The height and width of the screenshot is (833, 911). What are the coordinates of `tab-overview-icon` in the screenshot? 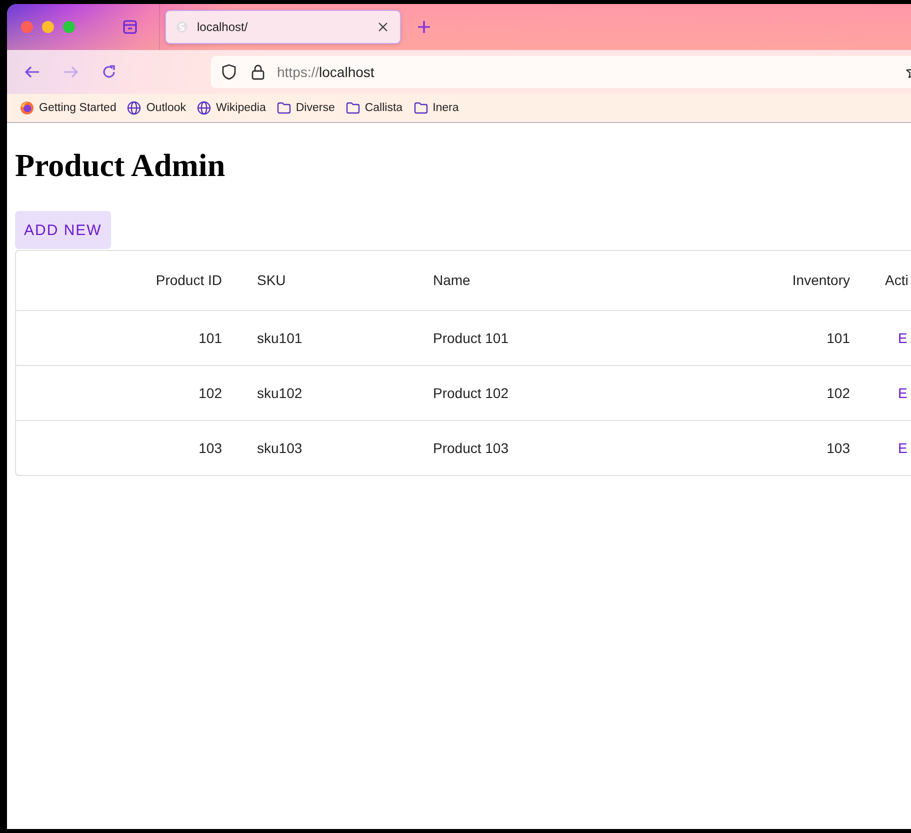 It's located at (130, 27).